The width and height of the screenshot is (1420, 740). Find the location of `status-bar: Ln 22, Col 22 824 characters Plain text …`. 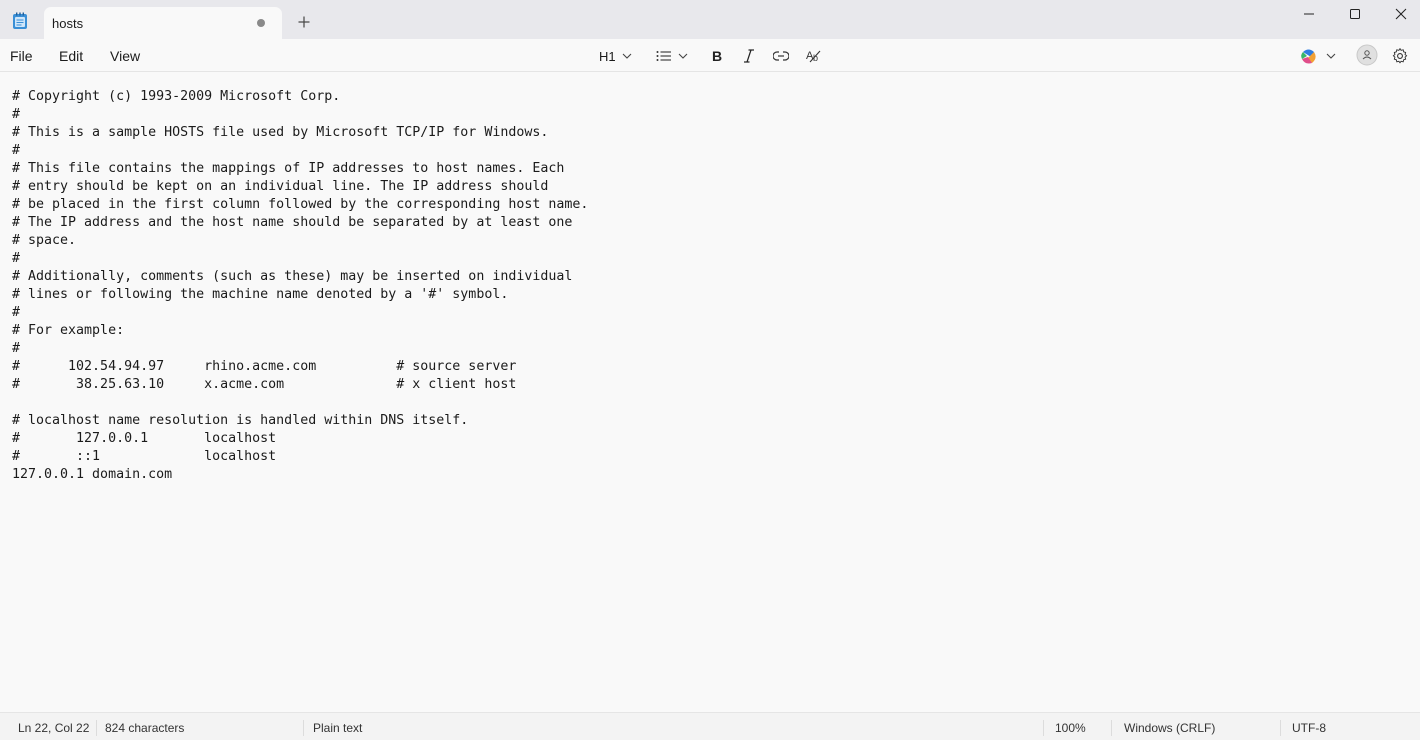

status-bar: Ln 22, Col 22 824 characters Plain text … is located at coordinates (710, 726).